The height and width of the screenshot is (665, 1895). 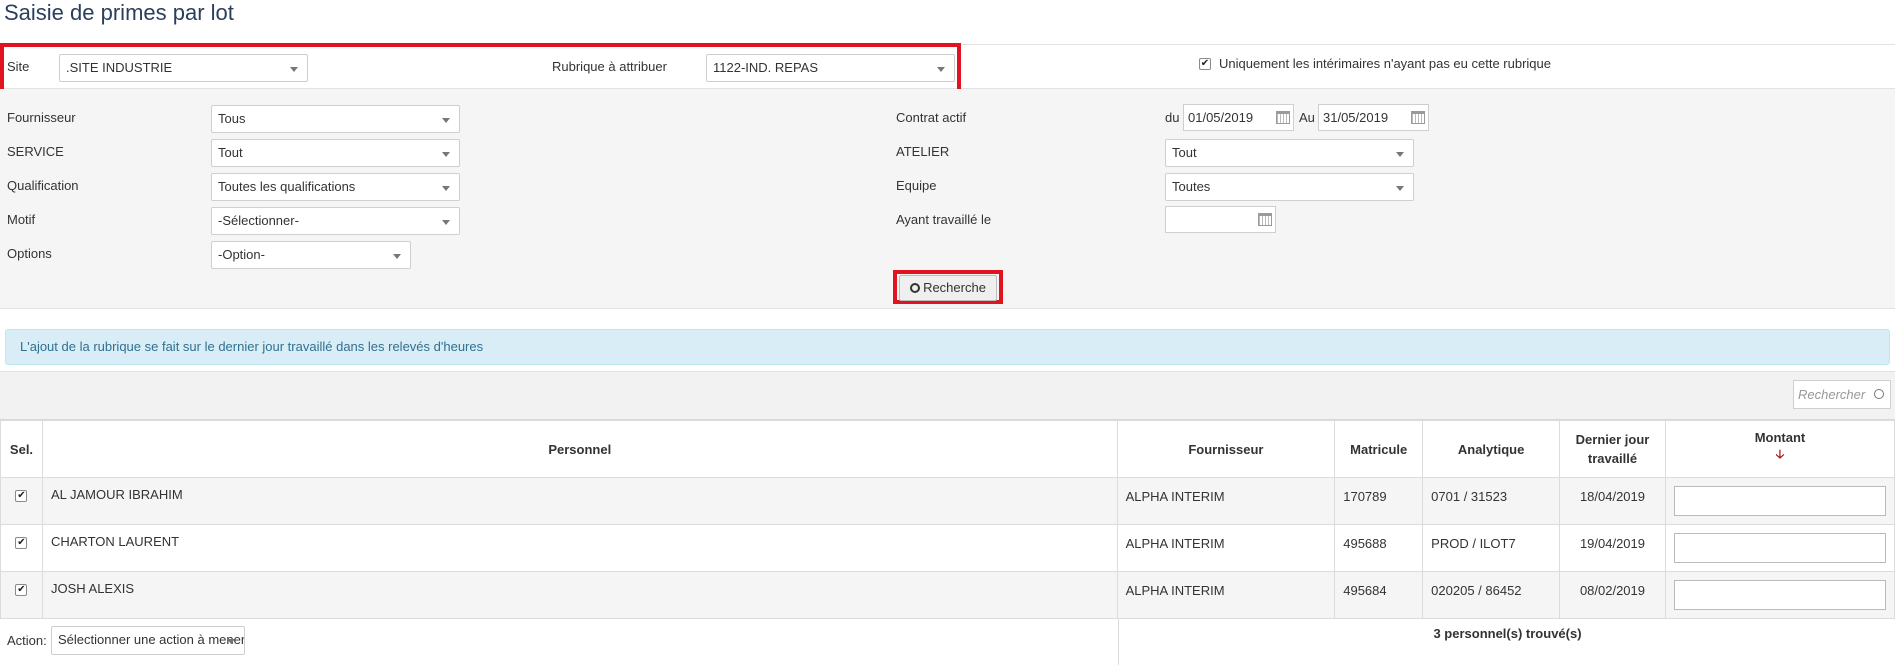 What do you see at coordinates (232, 118) in the screenshot?
I see `fournisseur-select-value: Tous` at bounding box center [232, 118].